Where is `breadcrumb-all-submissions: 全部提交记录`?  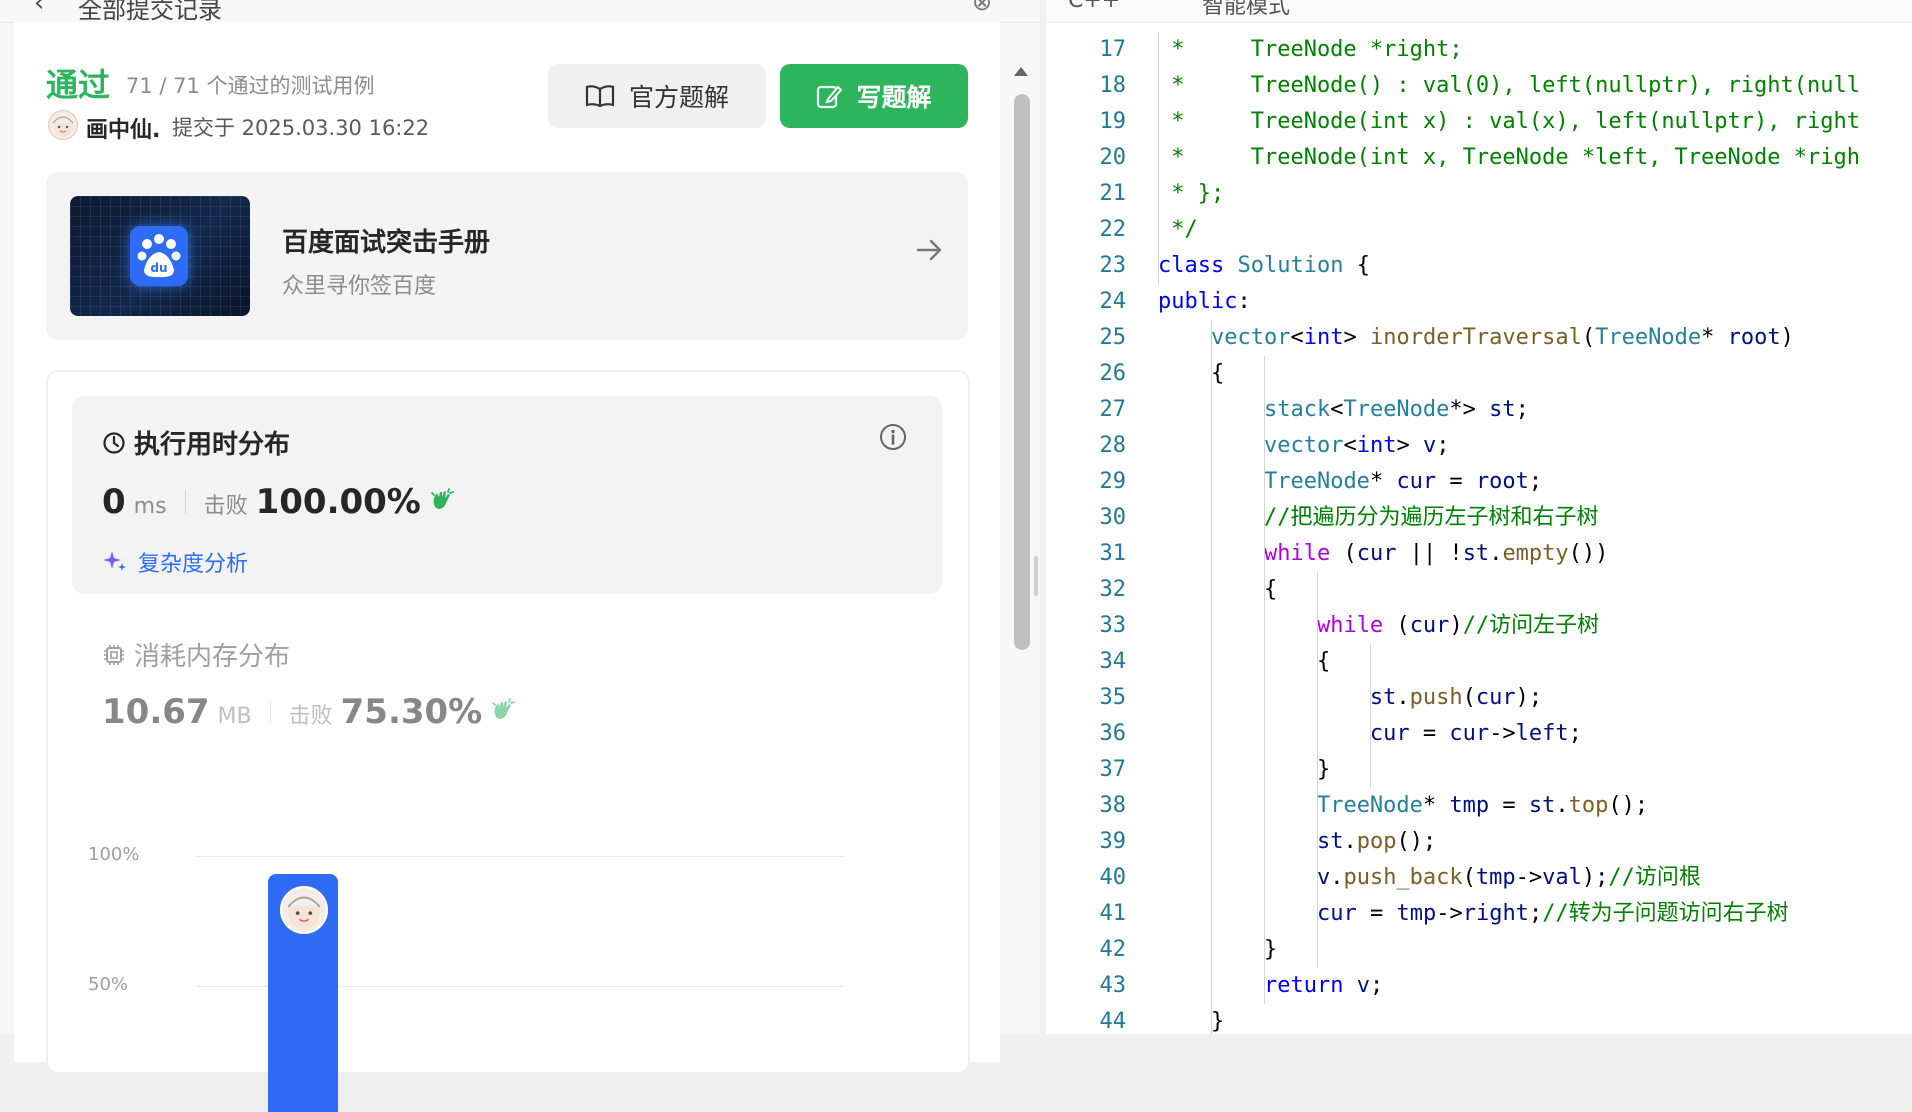 breadcrumb-all-submissions: 全部提交记录 is located at coordinates (150, 11).